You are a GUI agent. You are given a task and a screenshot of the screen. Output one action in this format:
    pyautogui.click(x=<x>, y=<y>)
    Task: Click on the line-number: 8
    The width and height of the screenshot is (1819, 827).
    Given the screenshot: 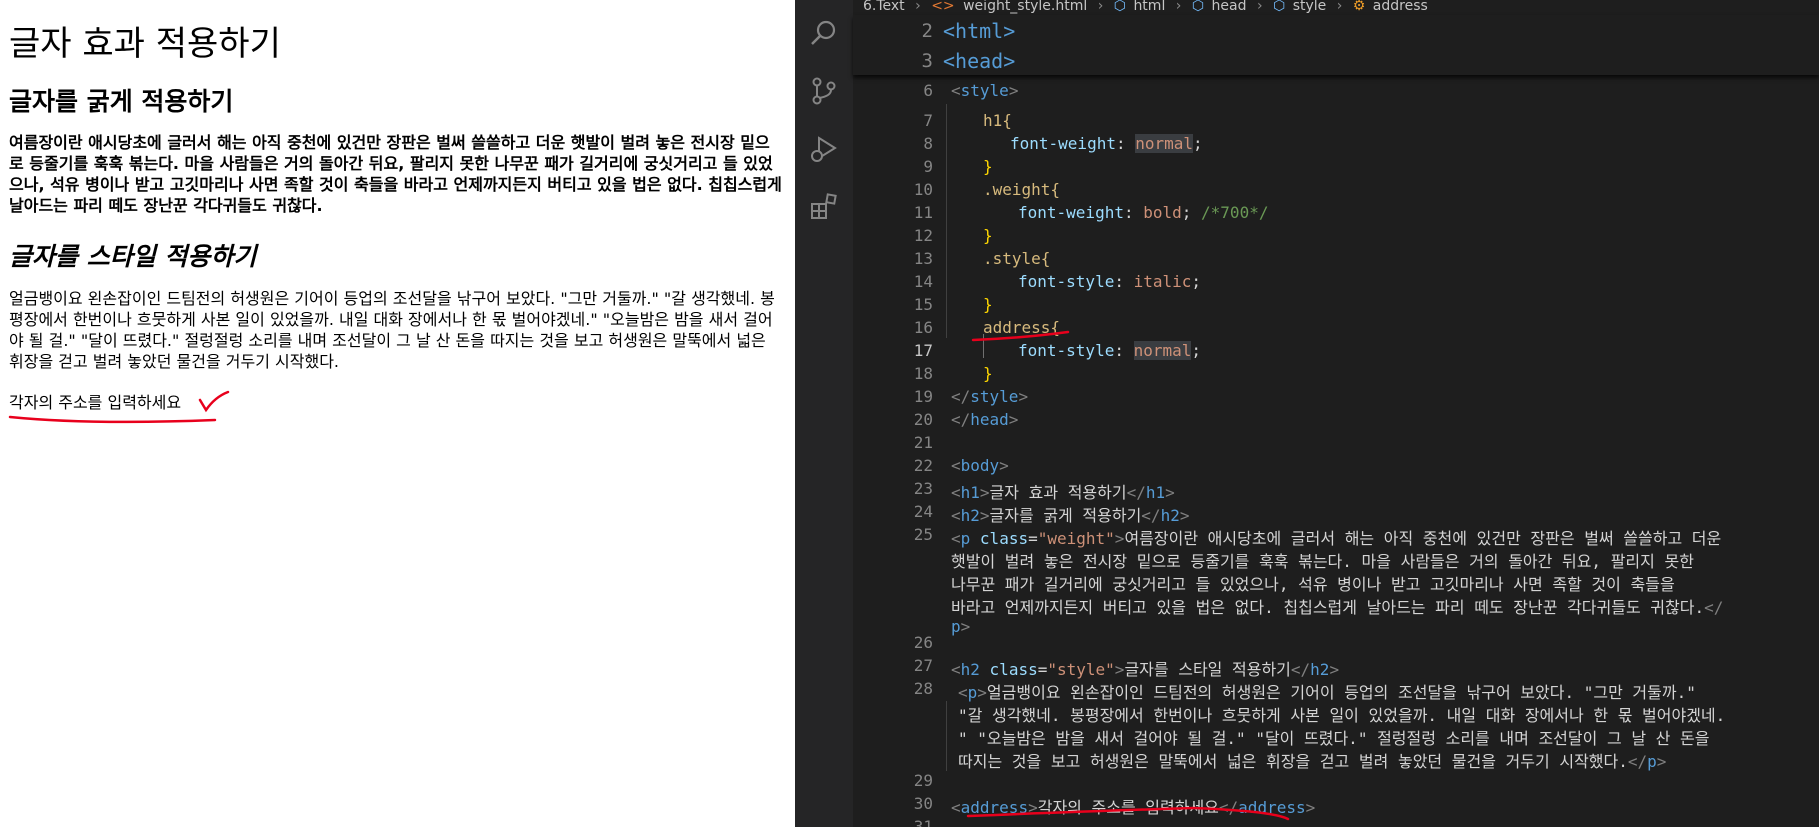 What is the action you would take?
    pyautogui.click(x=928, y=143)
    